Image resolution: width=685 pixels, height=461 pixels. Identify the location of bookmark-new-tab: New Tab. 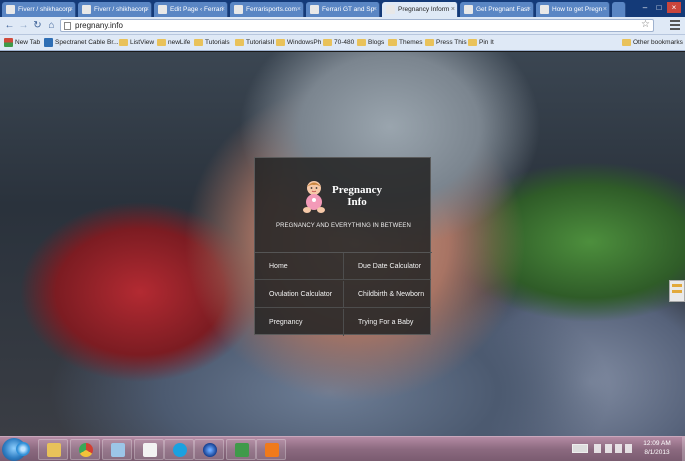
(22, 43).